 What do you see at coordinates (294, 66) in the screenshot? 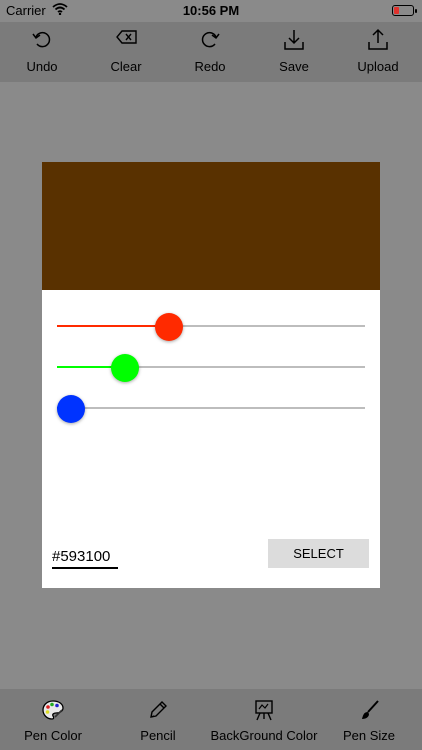
I see `save-label: Save` at bounding box center [294, 66].